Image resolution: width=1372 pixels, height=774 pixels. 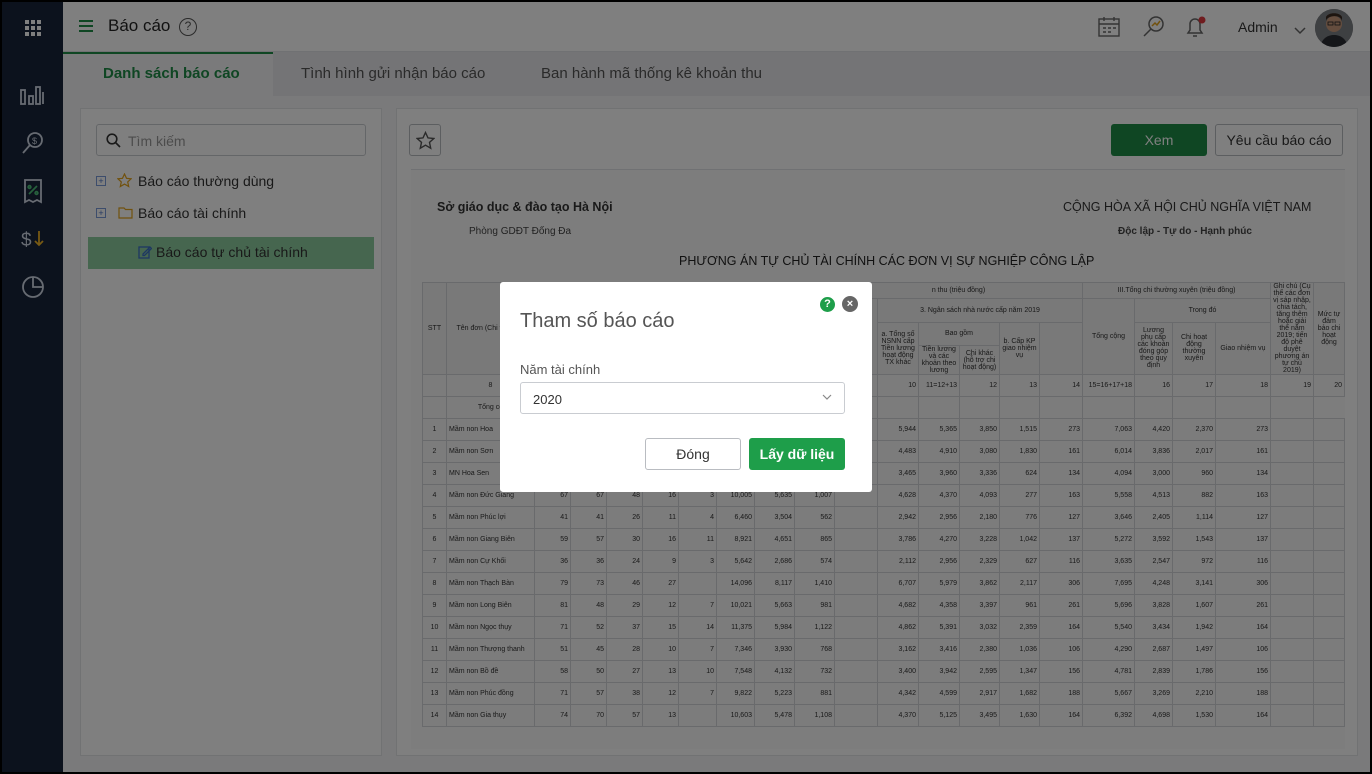 What do you see at coordinates (693, 454) in the screenshot?
I see `close-button: Đóng` at bounding box center [693, 454].